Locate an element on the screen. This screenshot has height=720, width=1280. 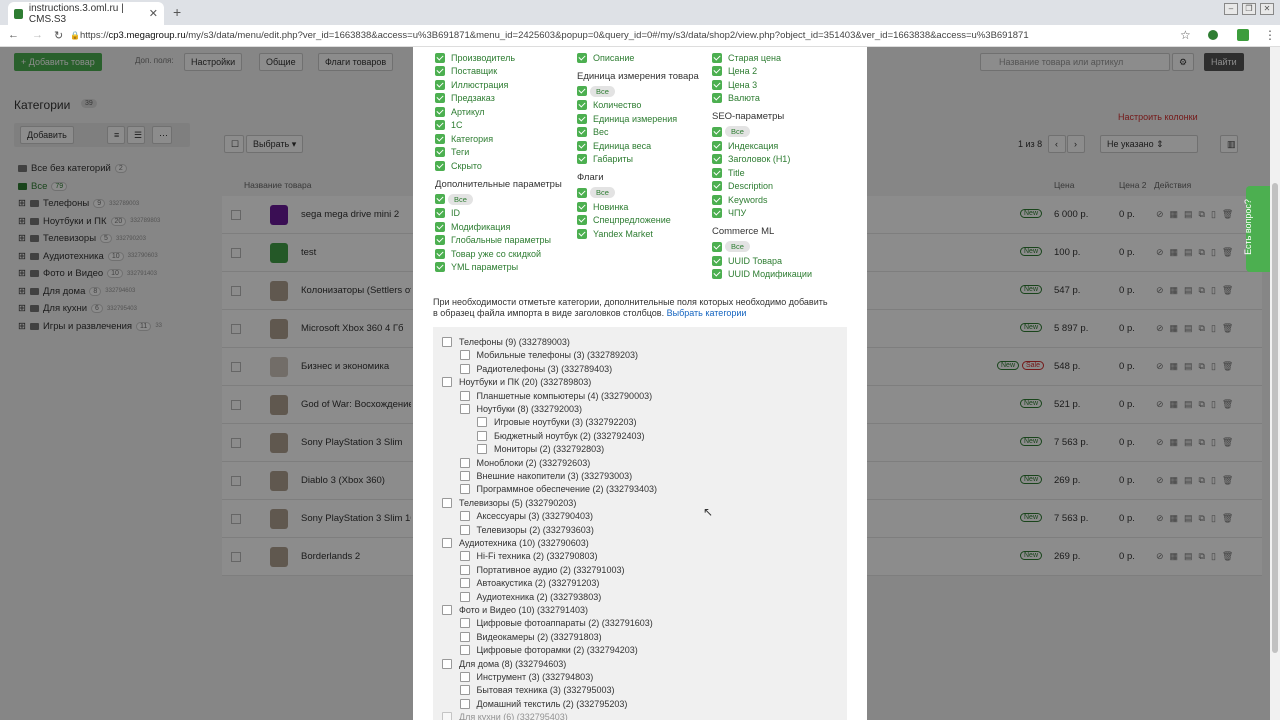
field-checkbox: ID is located at coordinates (505, 214).